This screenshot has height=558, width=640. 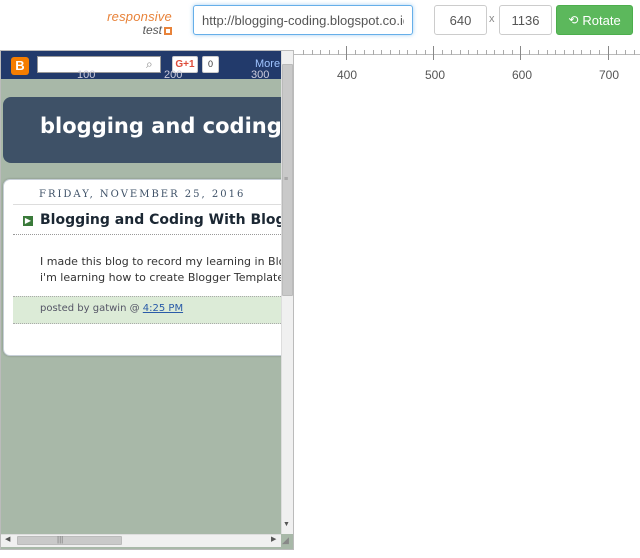 I want to click on post-footer-text: posted by gatwin @ 4:25 PM, so click(x=111, y=308).